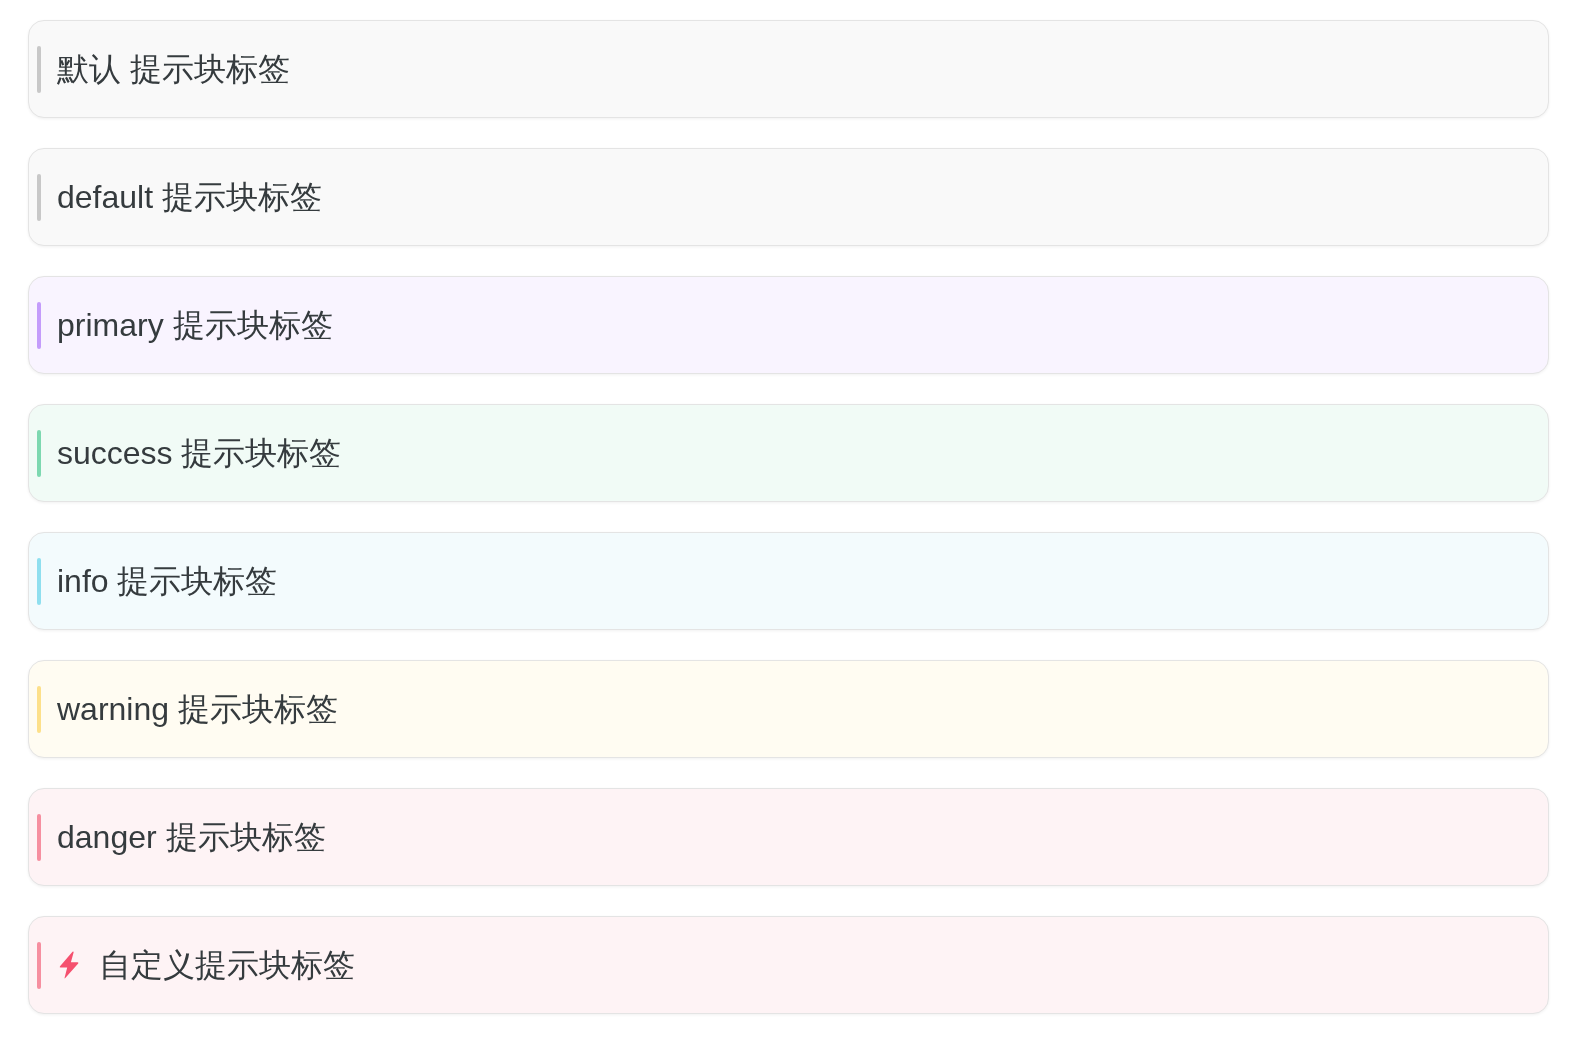 Image resolution: width=1582 pixels, height=1054 pixels. I want to click on block-label: info 提示块标签, so click(167, 581).